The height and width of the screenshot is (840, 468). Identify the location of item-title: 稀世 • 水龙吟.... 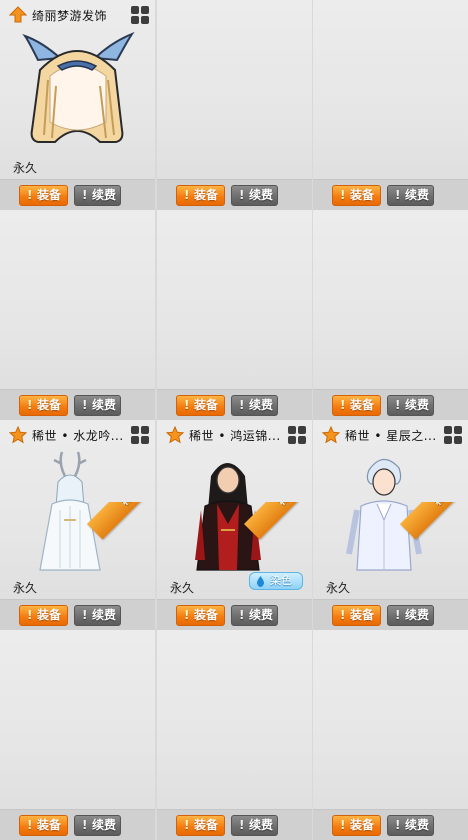
(78, 436).